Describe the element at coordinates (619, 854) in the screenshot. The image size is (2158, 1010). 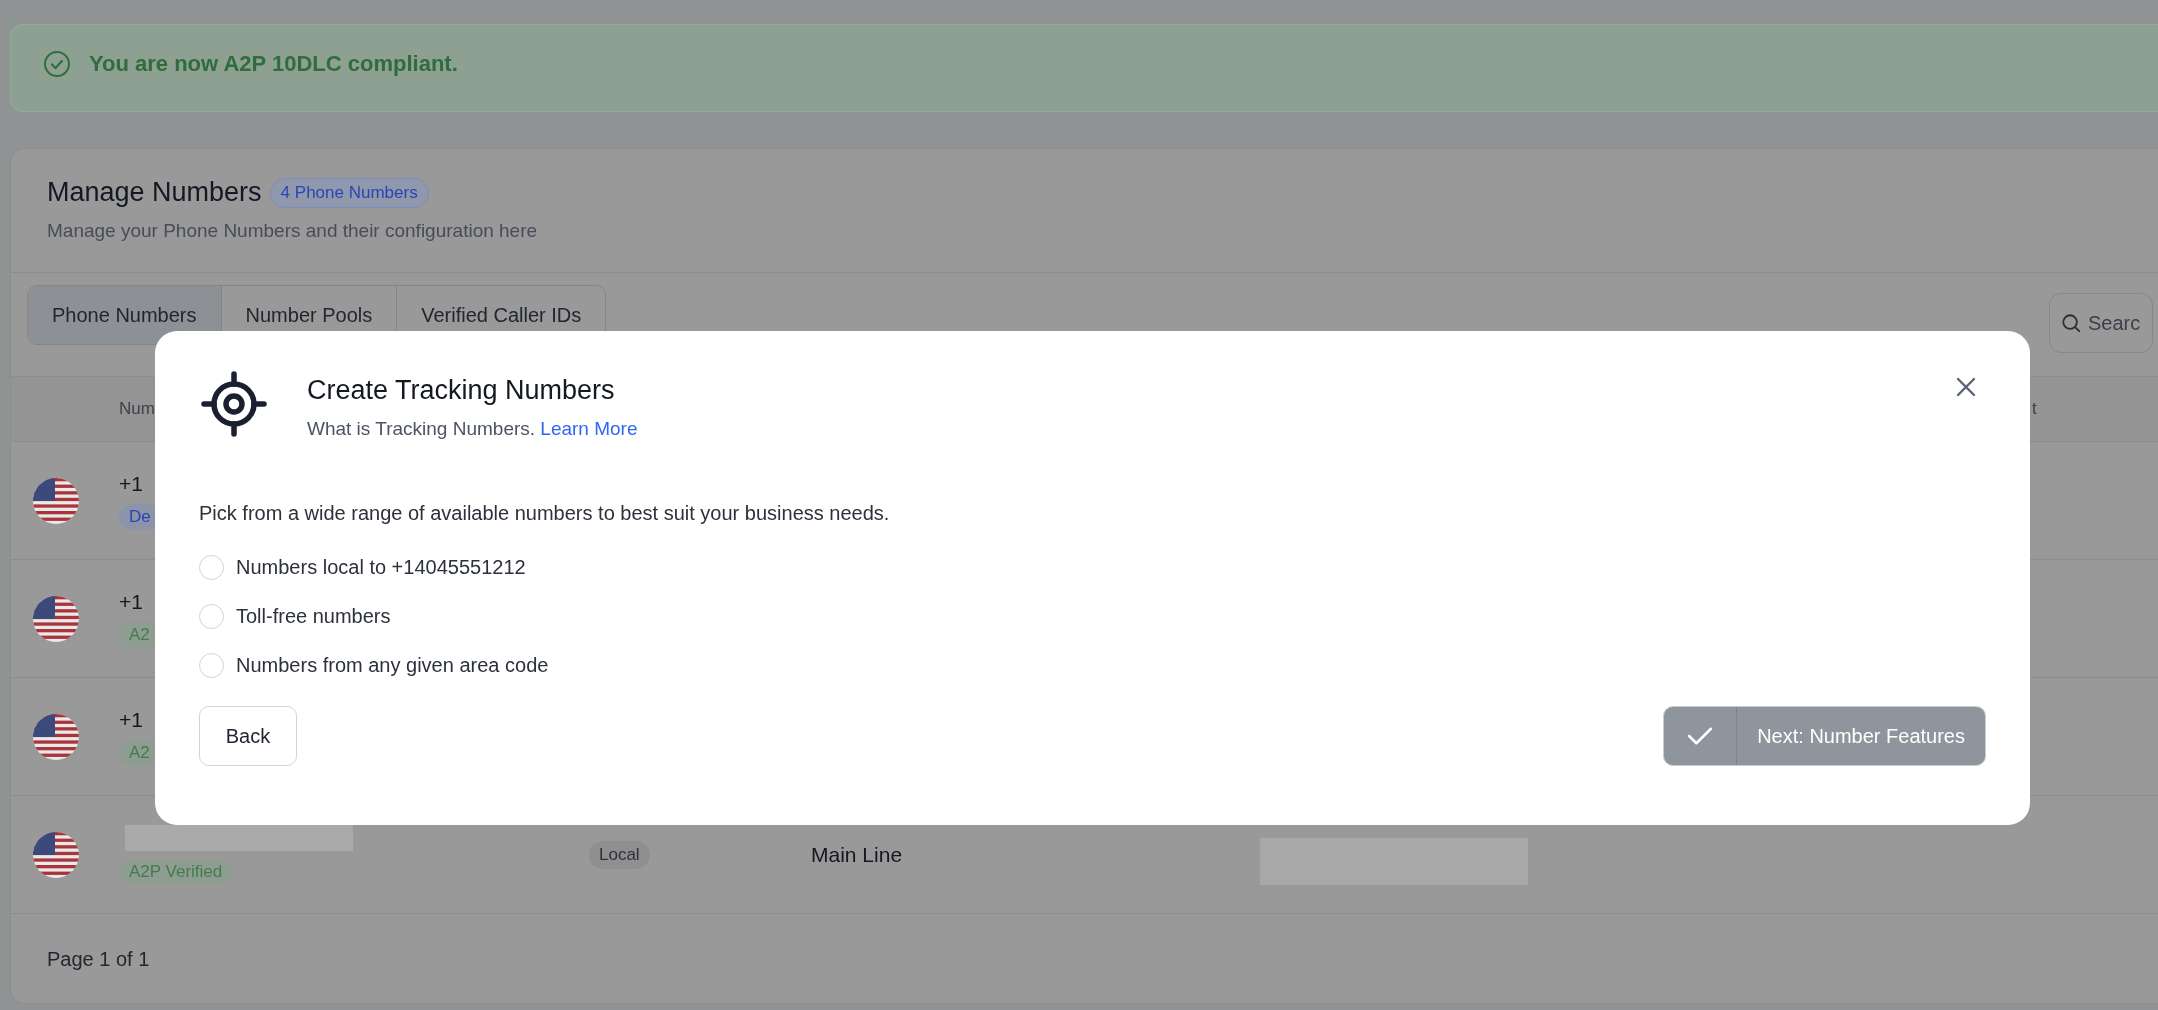
I see `type-tag: Local` at that location.